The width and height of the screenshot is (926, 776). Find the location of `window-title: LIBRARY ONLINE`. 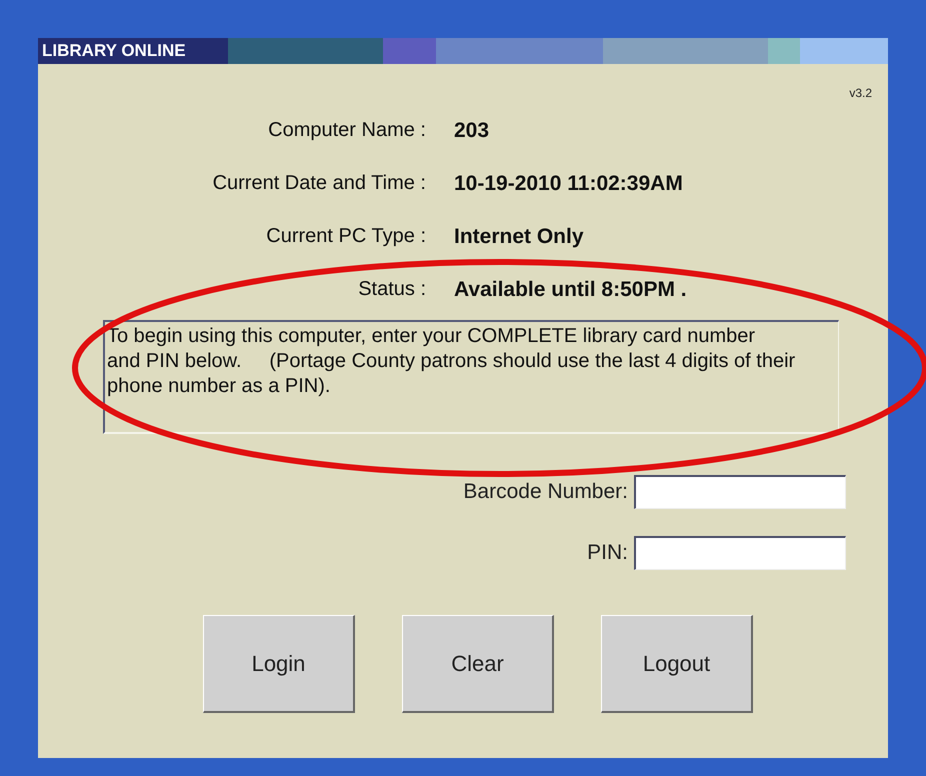

window-title: LIBRARY ONLINE is located at coordinates (113, 51).